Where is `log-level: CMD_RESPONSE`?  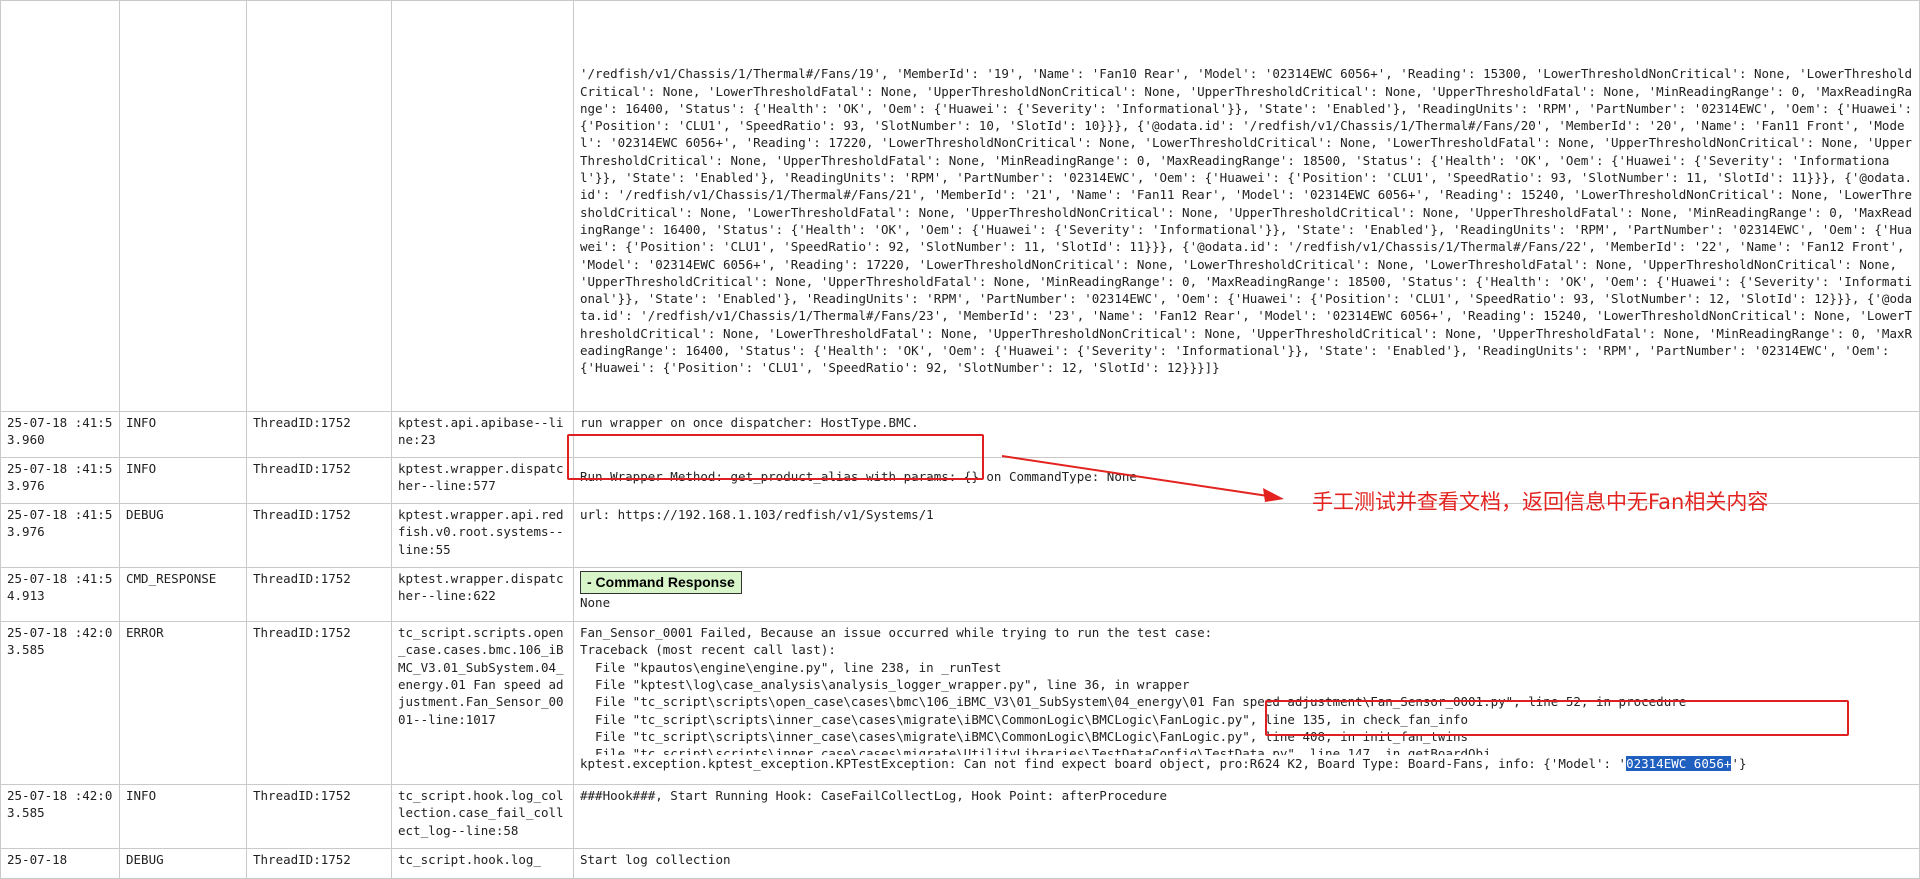
log-level: CMD_RESPONSE is located at coordinates (183, 595).